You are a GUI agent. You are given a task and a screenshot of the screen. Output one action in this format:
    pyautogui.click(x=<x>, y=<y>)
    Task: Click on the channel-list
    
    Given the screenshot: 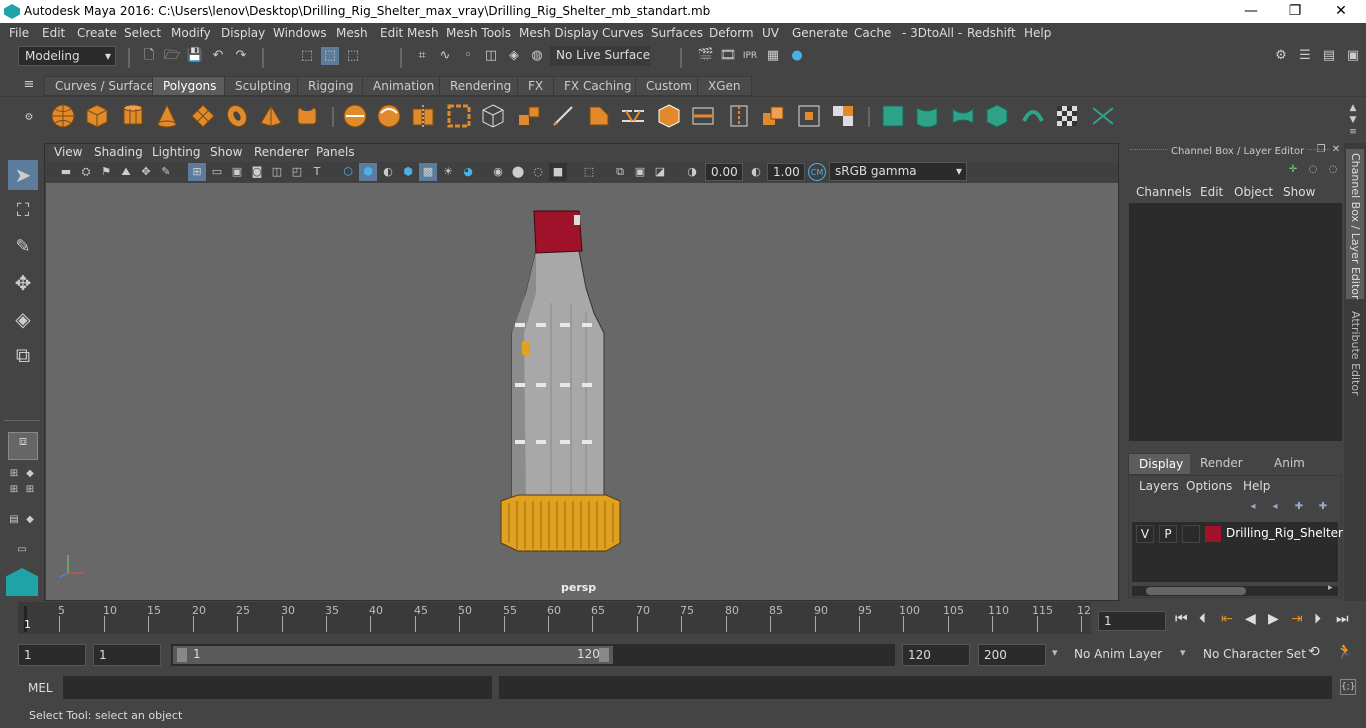 What is the action you would take?
    pyautogui.click(x=1235, y=322)
    